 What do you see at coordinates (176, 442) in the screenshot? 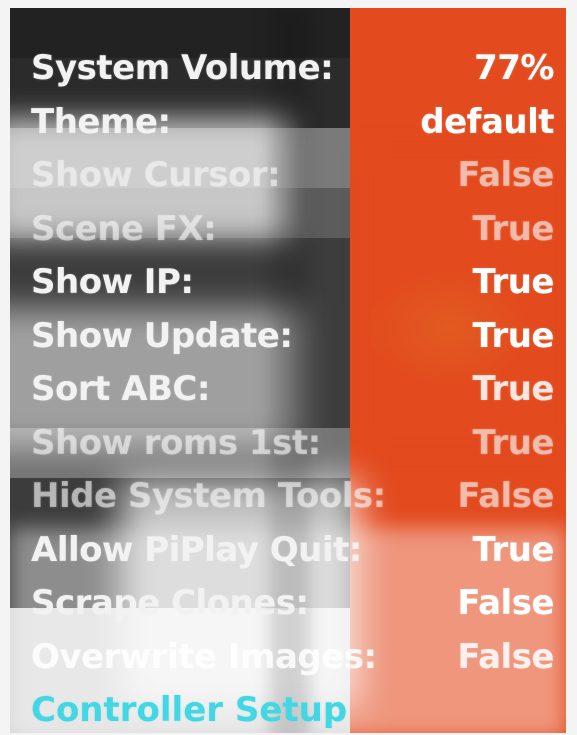
I see `menu-item-label: Show roms 1st:` at bounding box center [176, 442].